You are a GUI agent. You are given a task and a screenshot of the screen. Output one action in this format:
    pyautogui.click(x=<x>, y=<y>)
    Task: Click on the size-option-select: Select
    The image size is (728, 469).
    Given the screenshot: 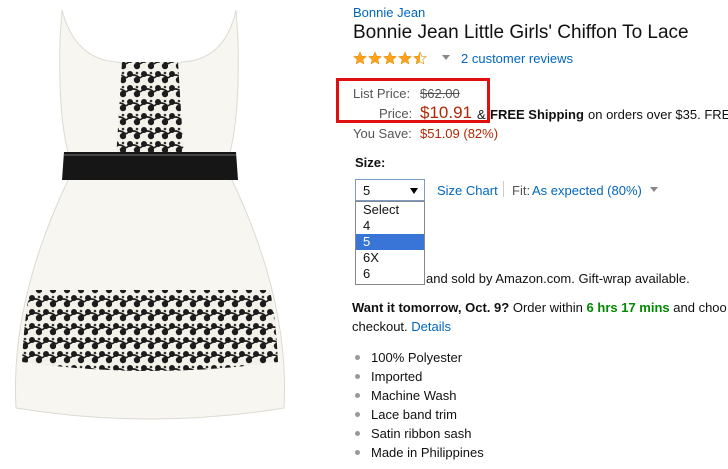 What is the action you would take?
    pyautogui.click(x=390, y=210)
    